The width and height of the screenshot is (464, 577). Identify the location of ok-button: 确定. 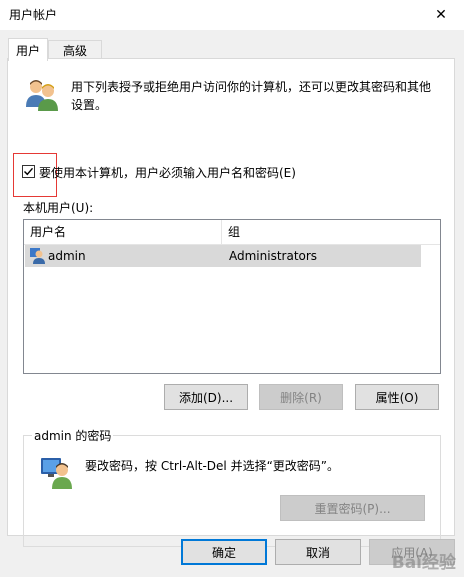
(224, 552).